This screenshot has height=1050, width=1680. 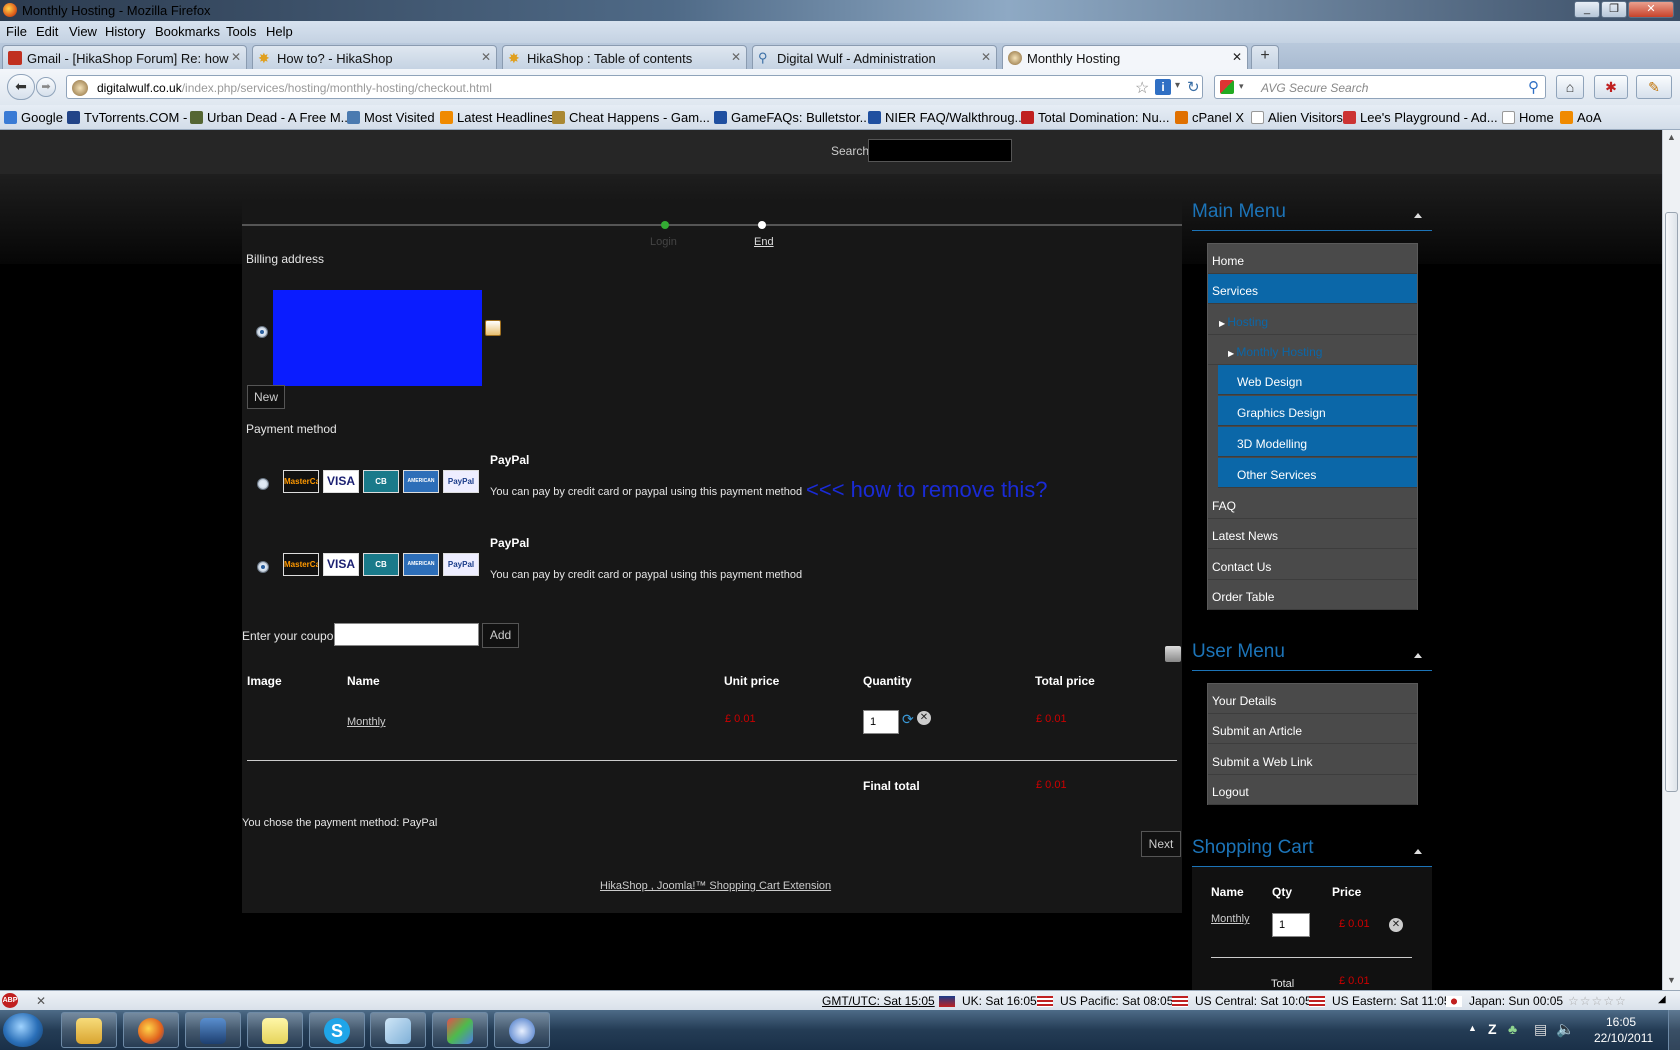 I want to click on bookmark-cpanel: cPanel X, so click(x=1209, y=117).